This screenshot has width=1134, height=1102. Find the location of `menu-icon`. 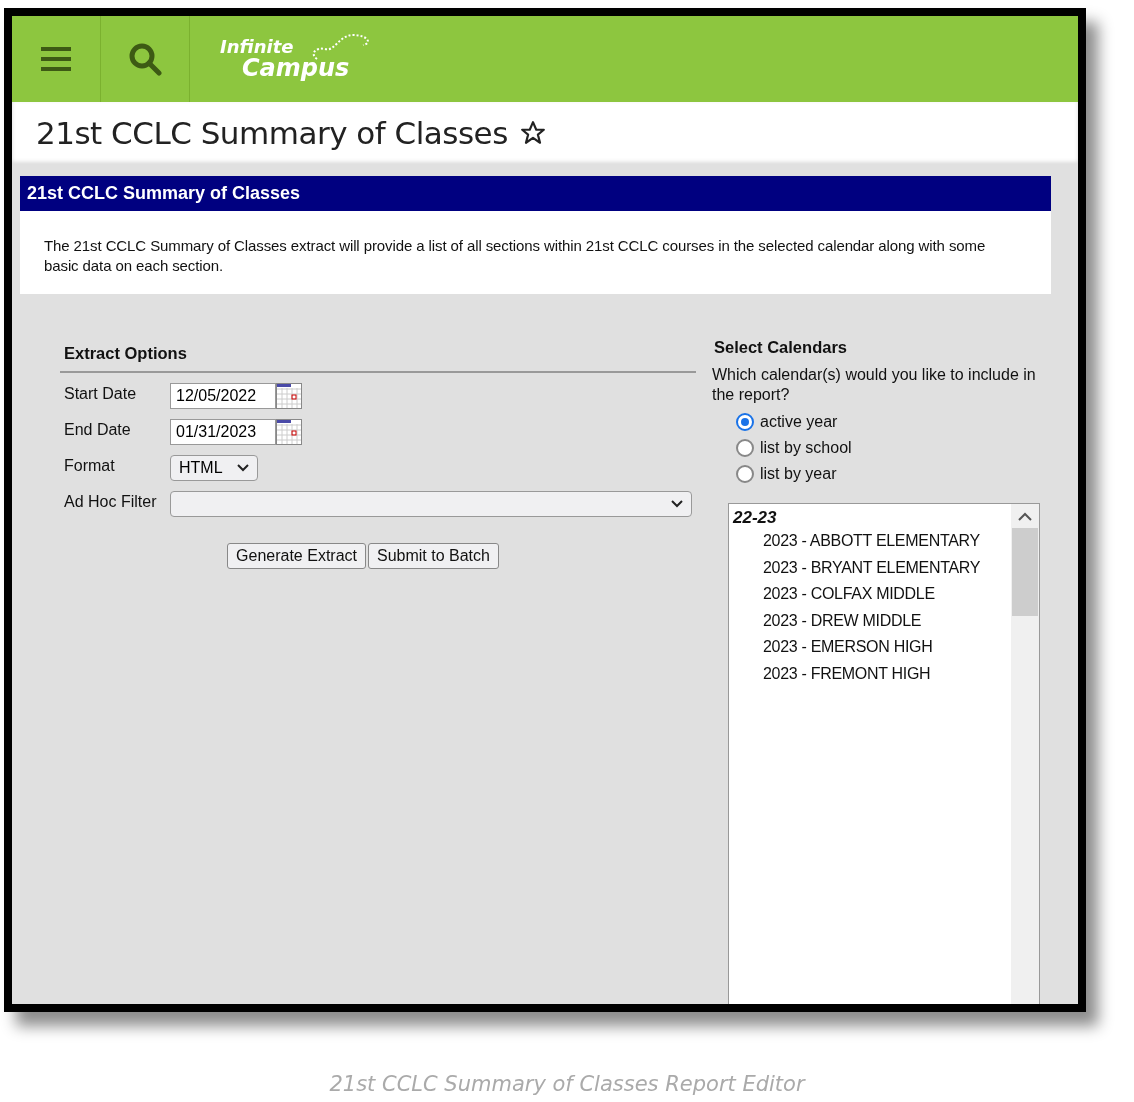

menu-icon is located at coordinates (56, 59).